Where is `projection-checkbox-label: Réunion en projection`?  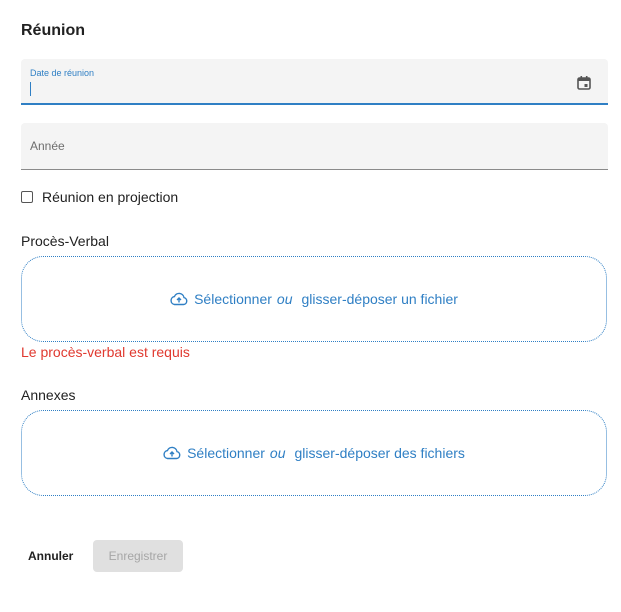 projection-checkbox-label: Réunion en projection is located at coordinates (110, 197).